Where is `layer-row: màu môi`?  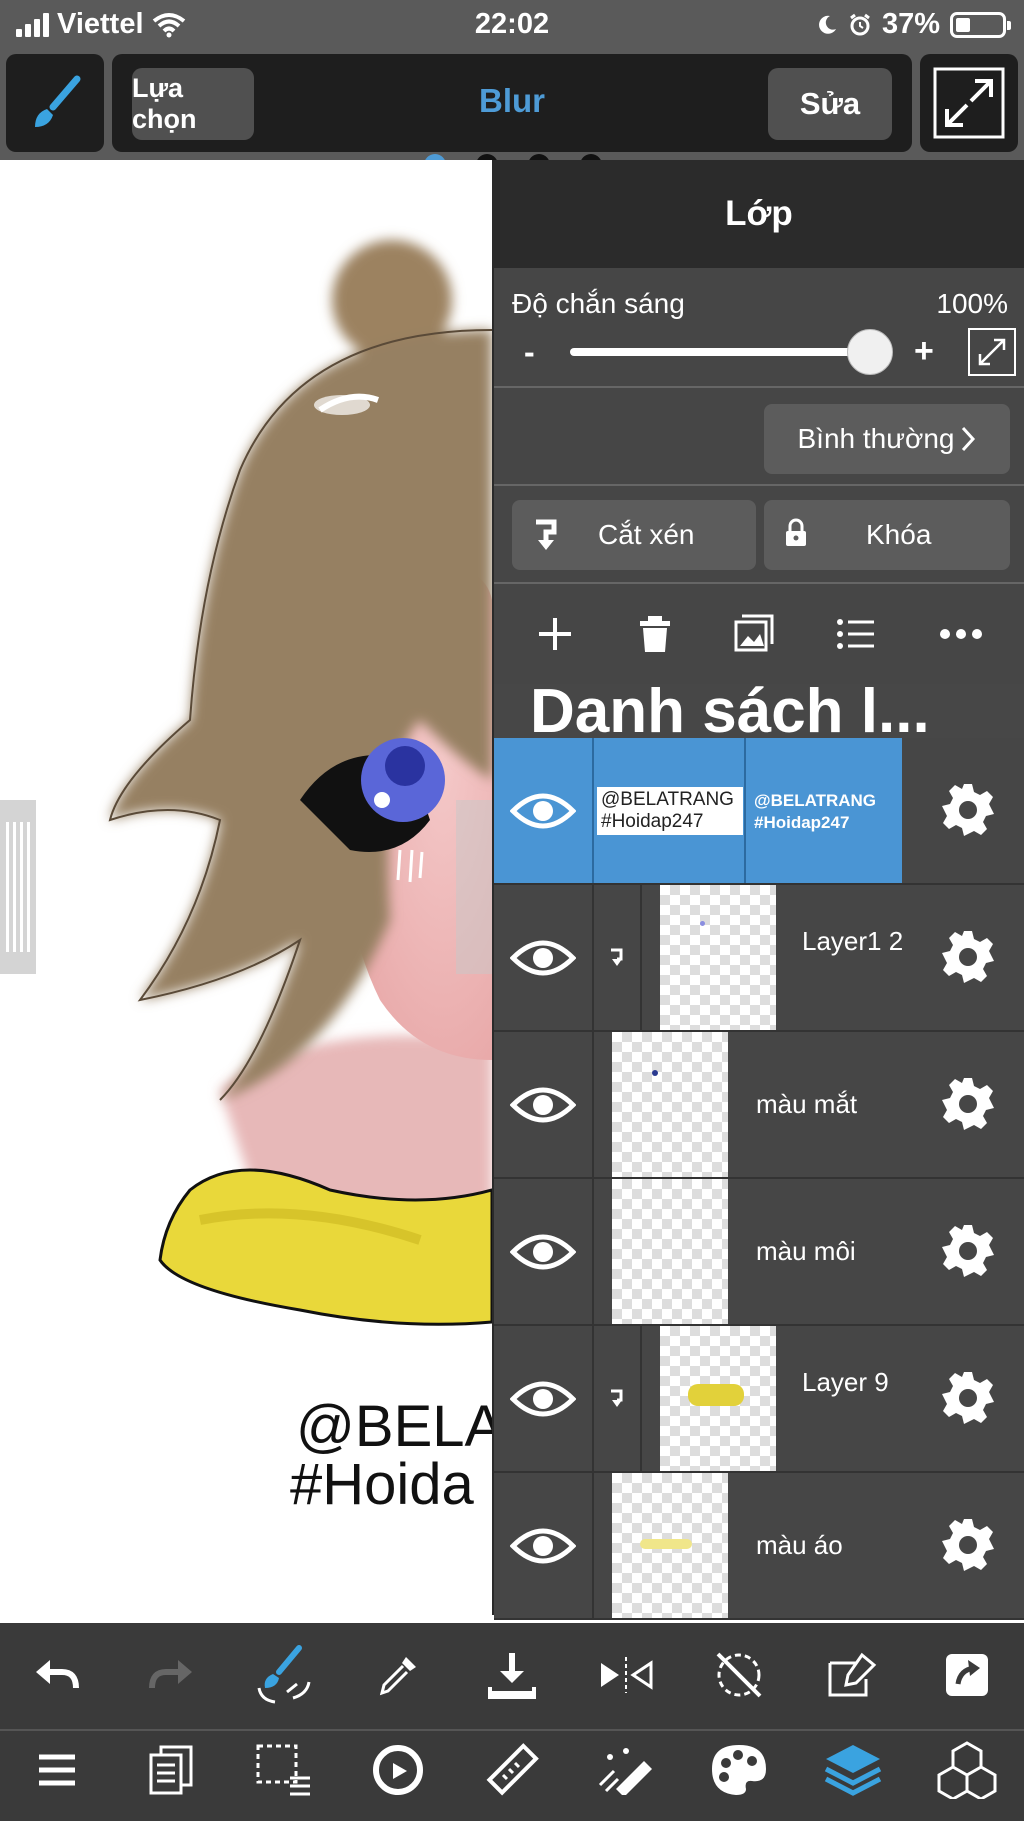 layer-row: màu môi is located at coordinates (759, 1252).